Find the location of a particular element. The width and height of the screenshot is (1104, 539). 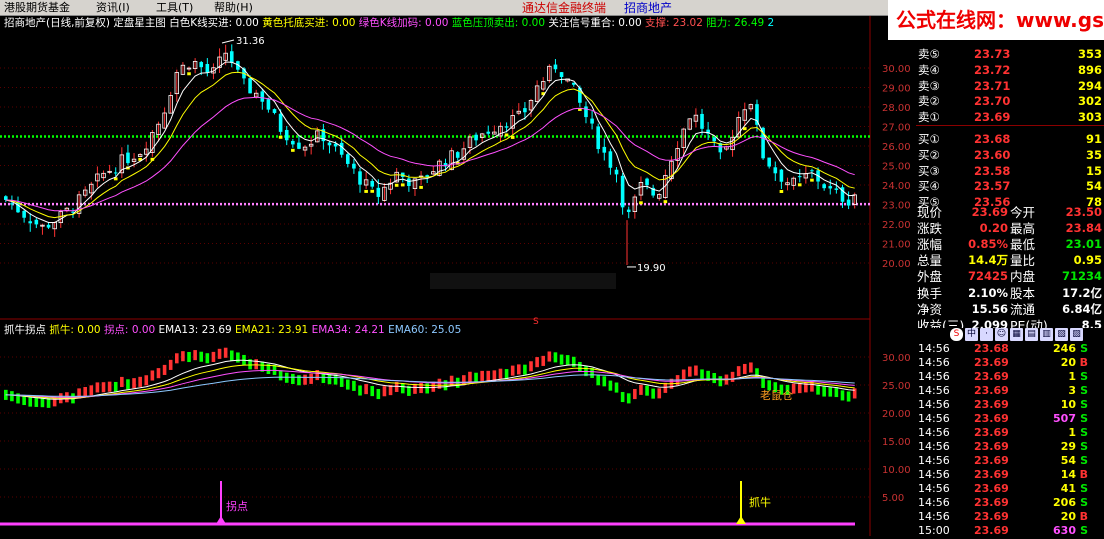

ob-price: 23.72 is located at coordinates (992, 69).